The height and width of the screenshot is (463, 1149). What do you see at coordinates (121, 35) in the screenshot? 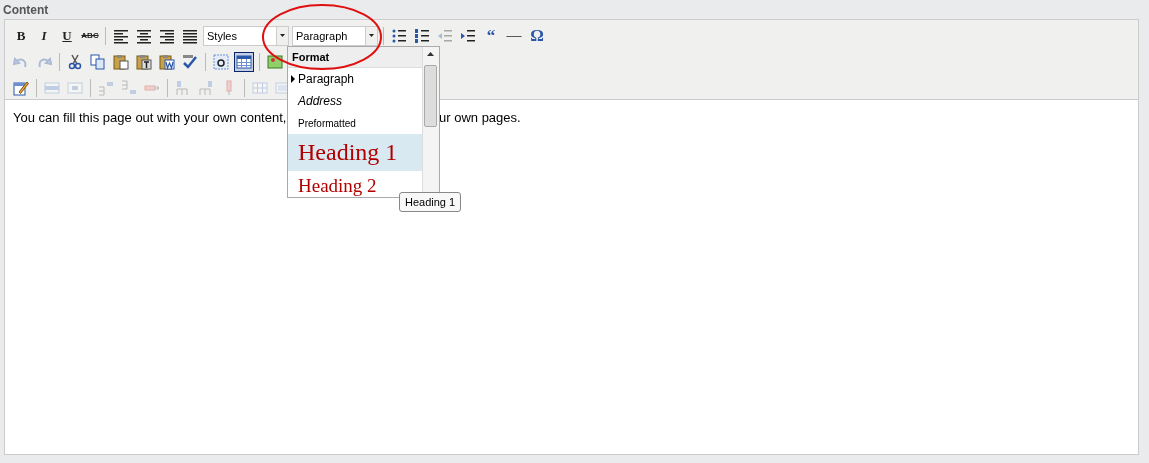
I see `align-left-icon` at bounding box center [121, 35].